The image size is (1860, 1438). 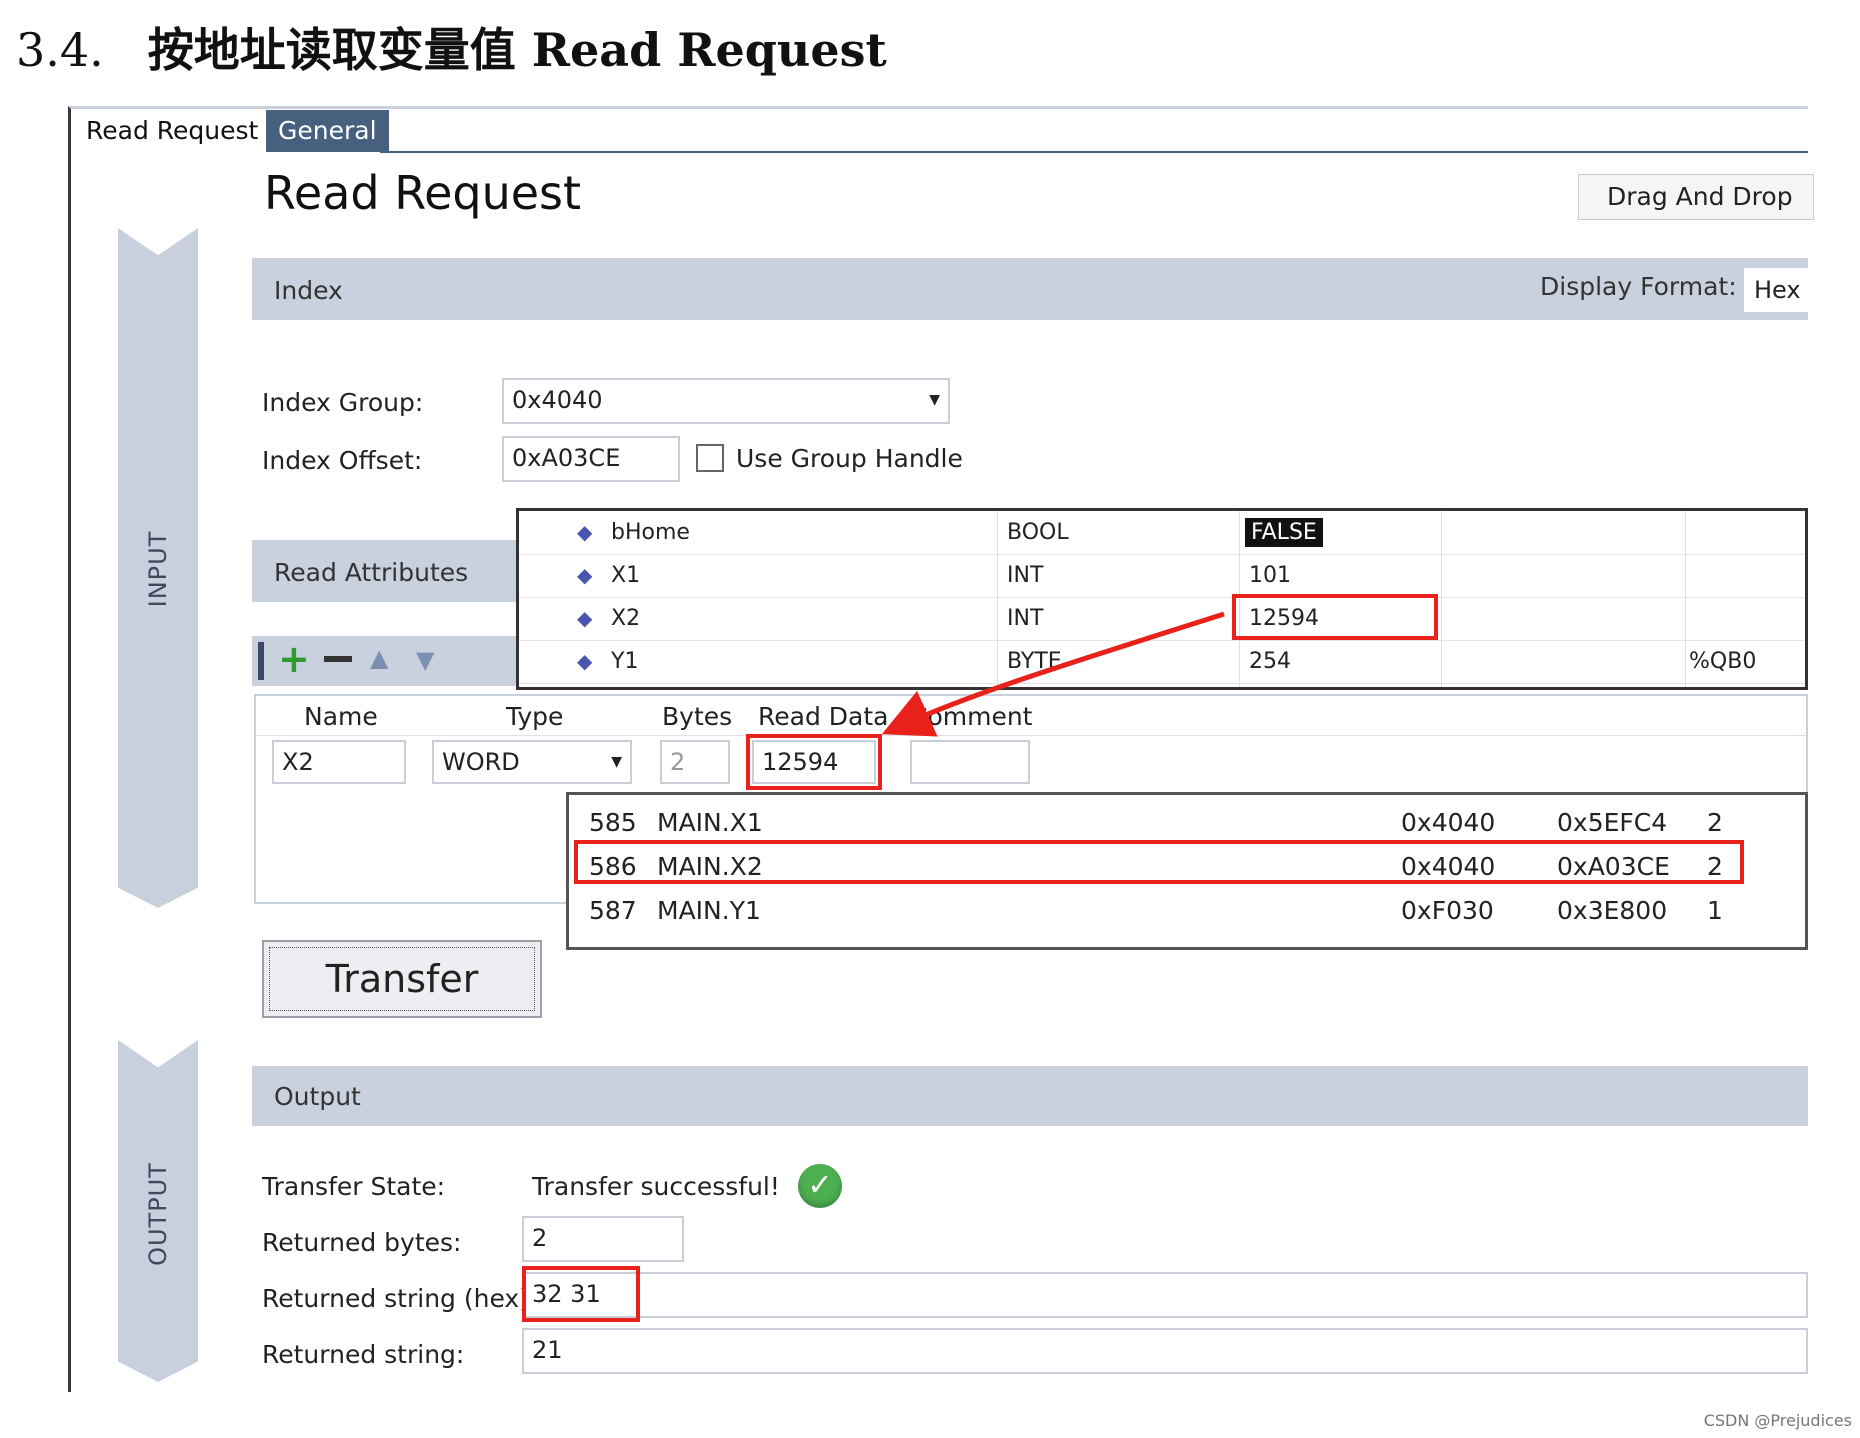 I want to click on symbol-size: 2, so click(x=1715, y=822).